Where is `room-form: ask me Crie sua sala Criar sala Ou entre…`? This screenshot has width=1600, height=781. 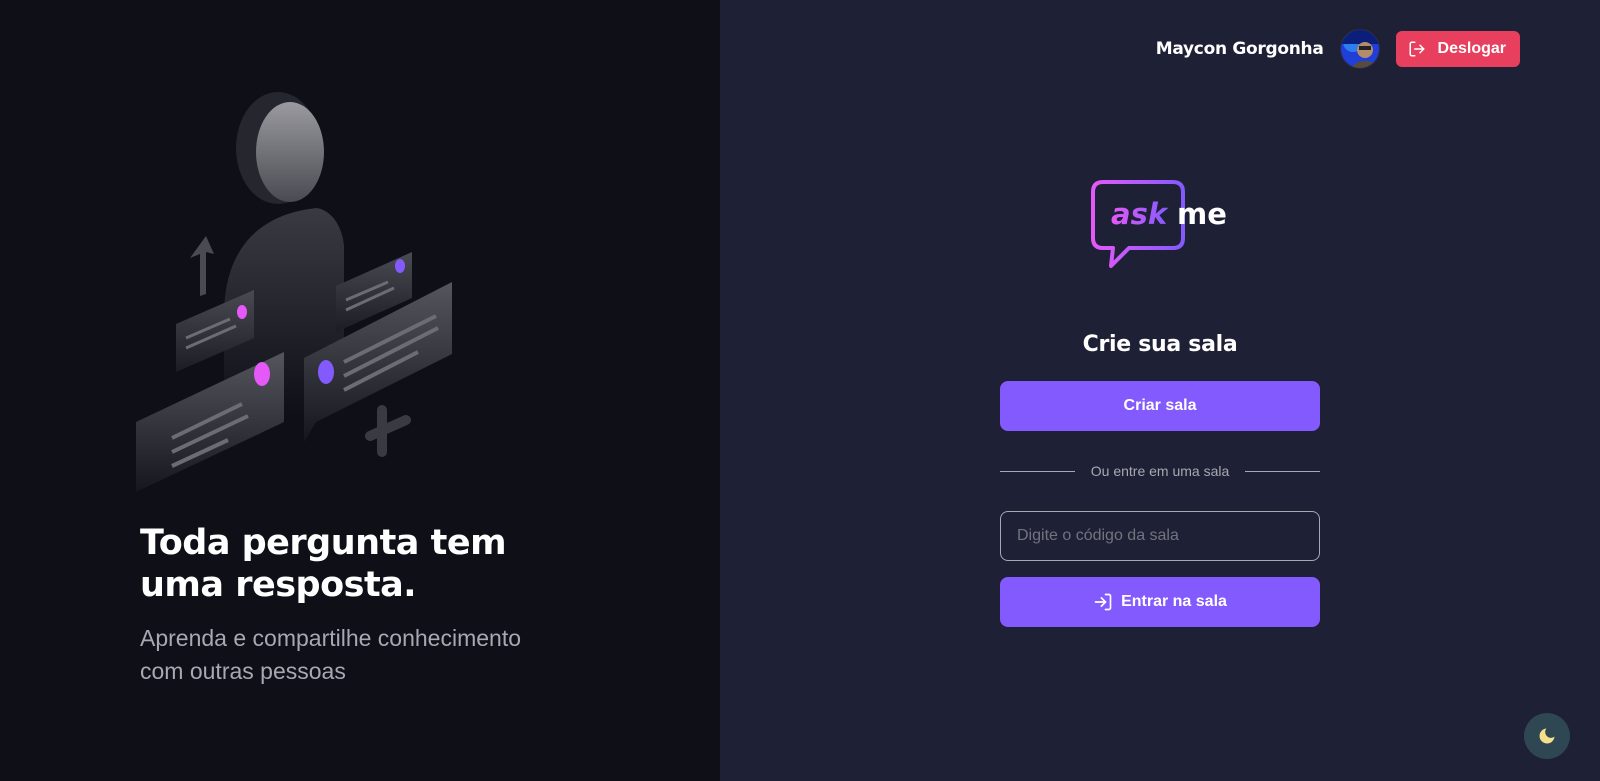
room-form: ask me Crie sua sala Criar sala Ou entre… is located at coordinates (1160, 403).